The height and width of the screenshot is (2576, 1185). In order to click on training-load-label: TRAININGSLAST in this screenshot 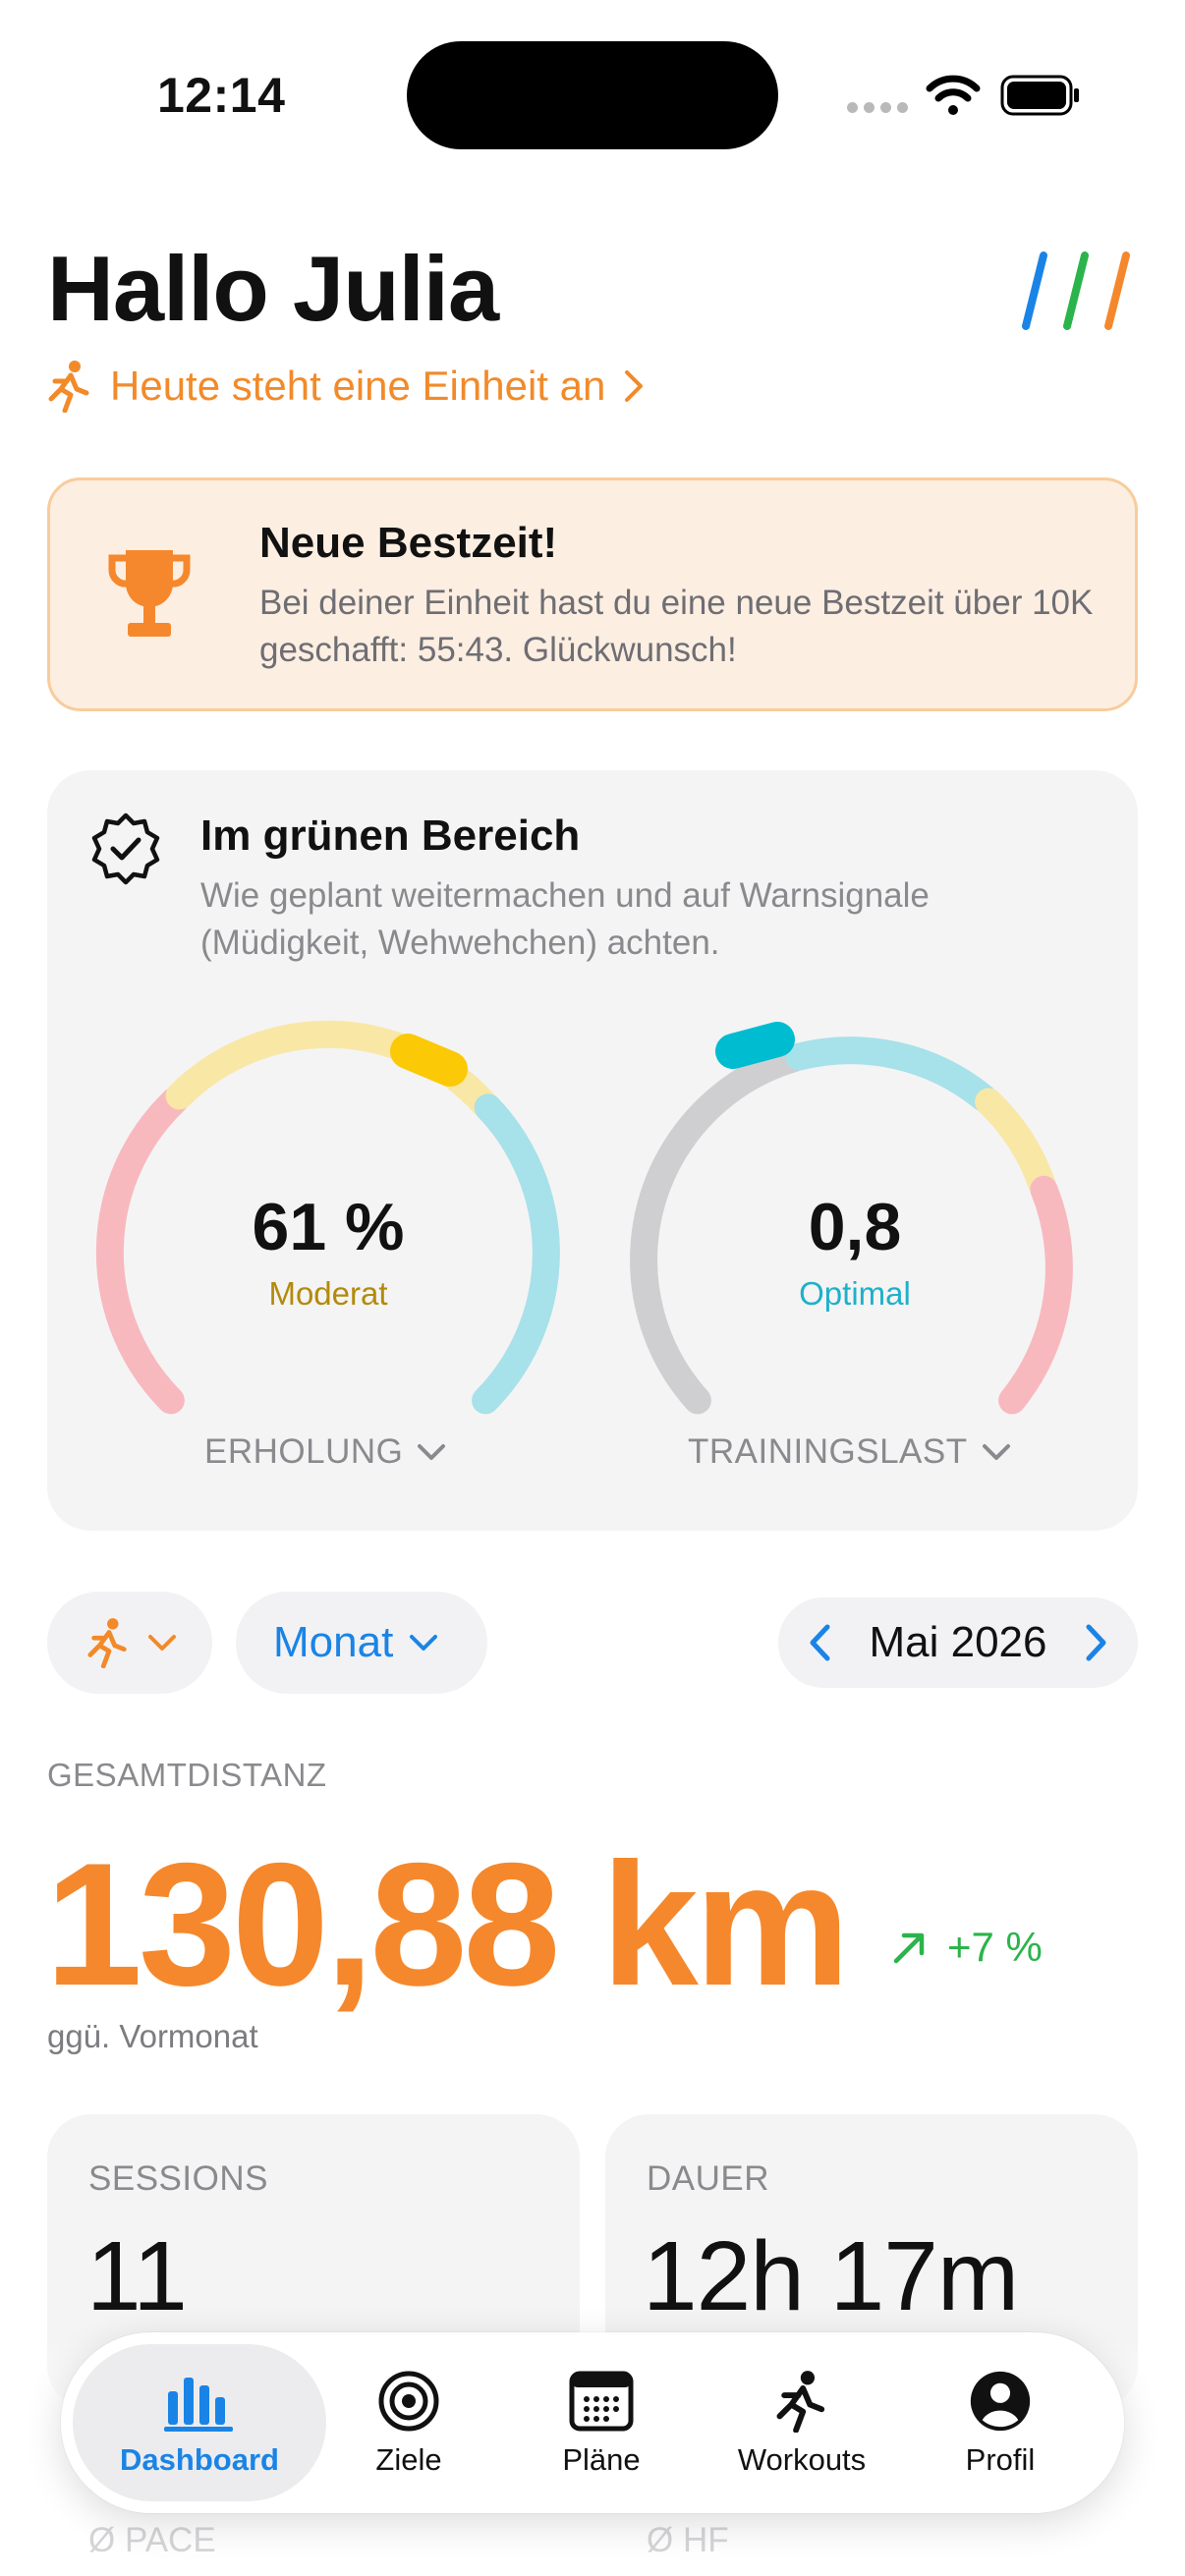, I will do `click(828, 1451)`.